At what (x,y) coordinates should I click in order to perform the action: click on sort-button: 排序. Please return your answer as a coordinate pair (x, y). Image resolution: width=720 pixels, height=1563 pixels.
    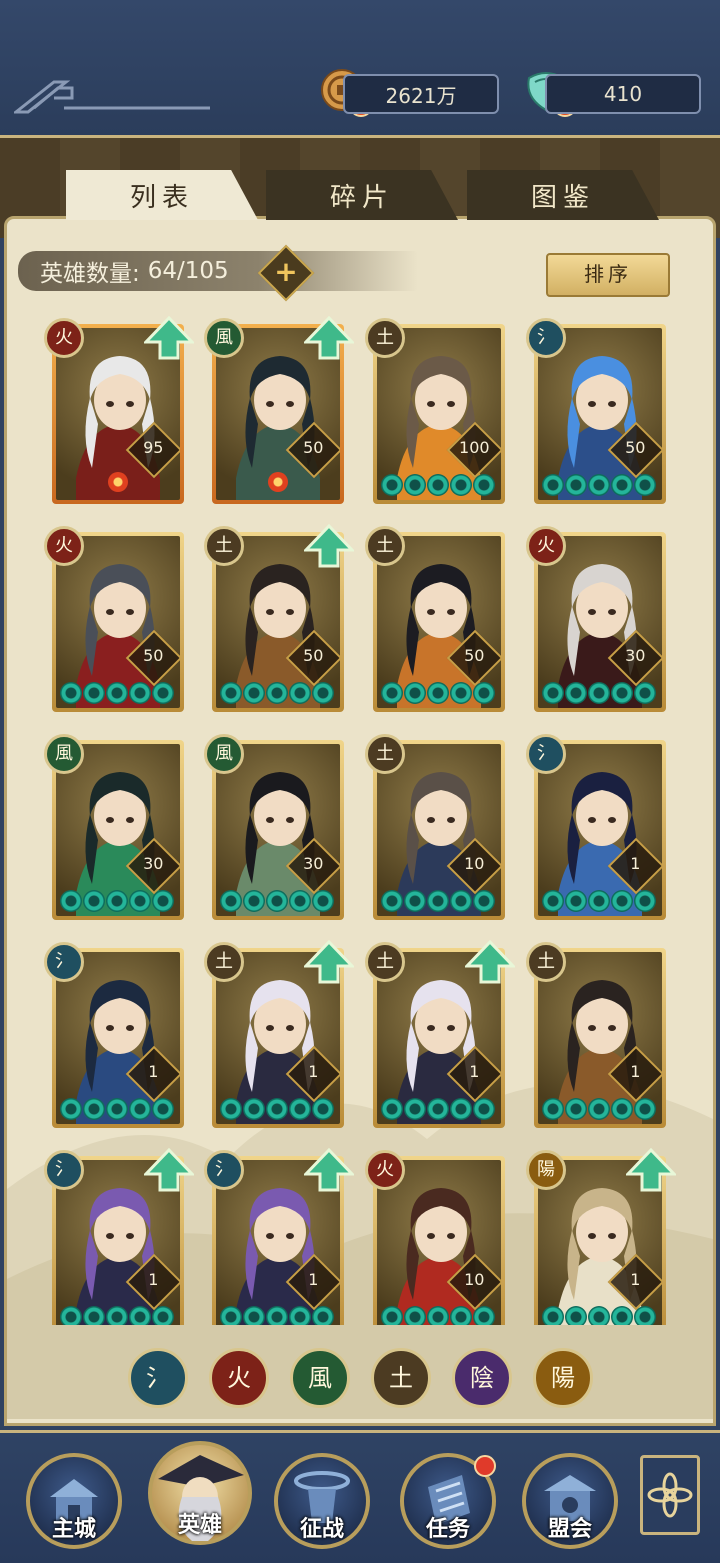
    Looking at the image, I should click on (608, 275).